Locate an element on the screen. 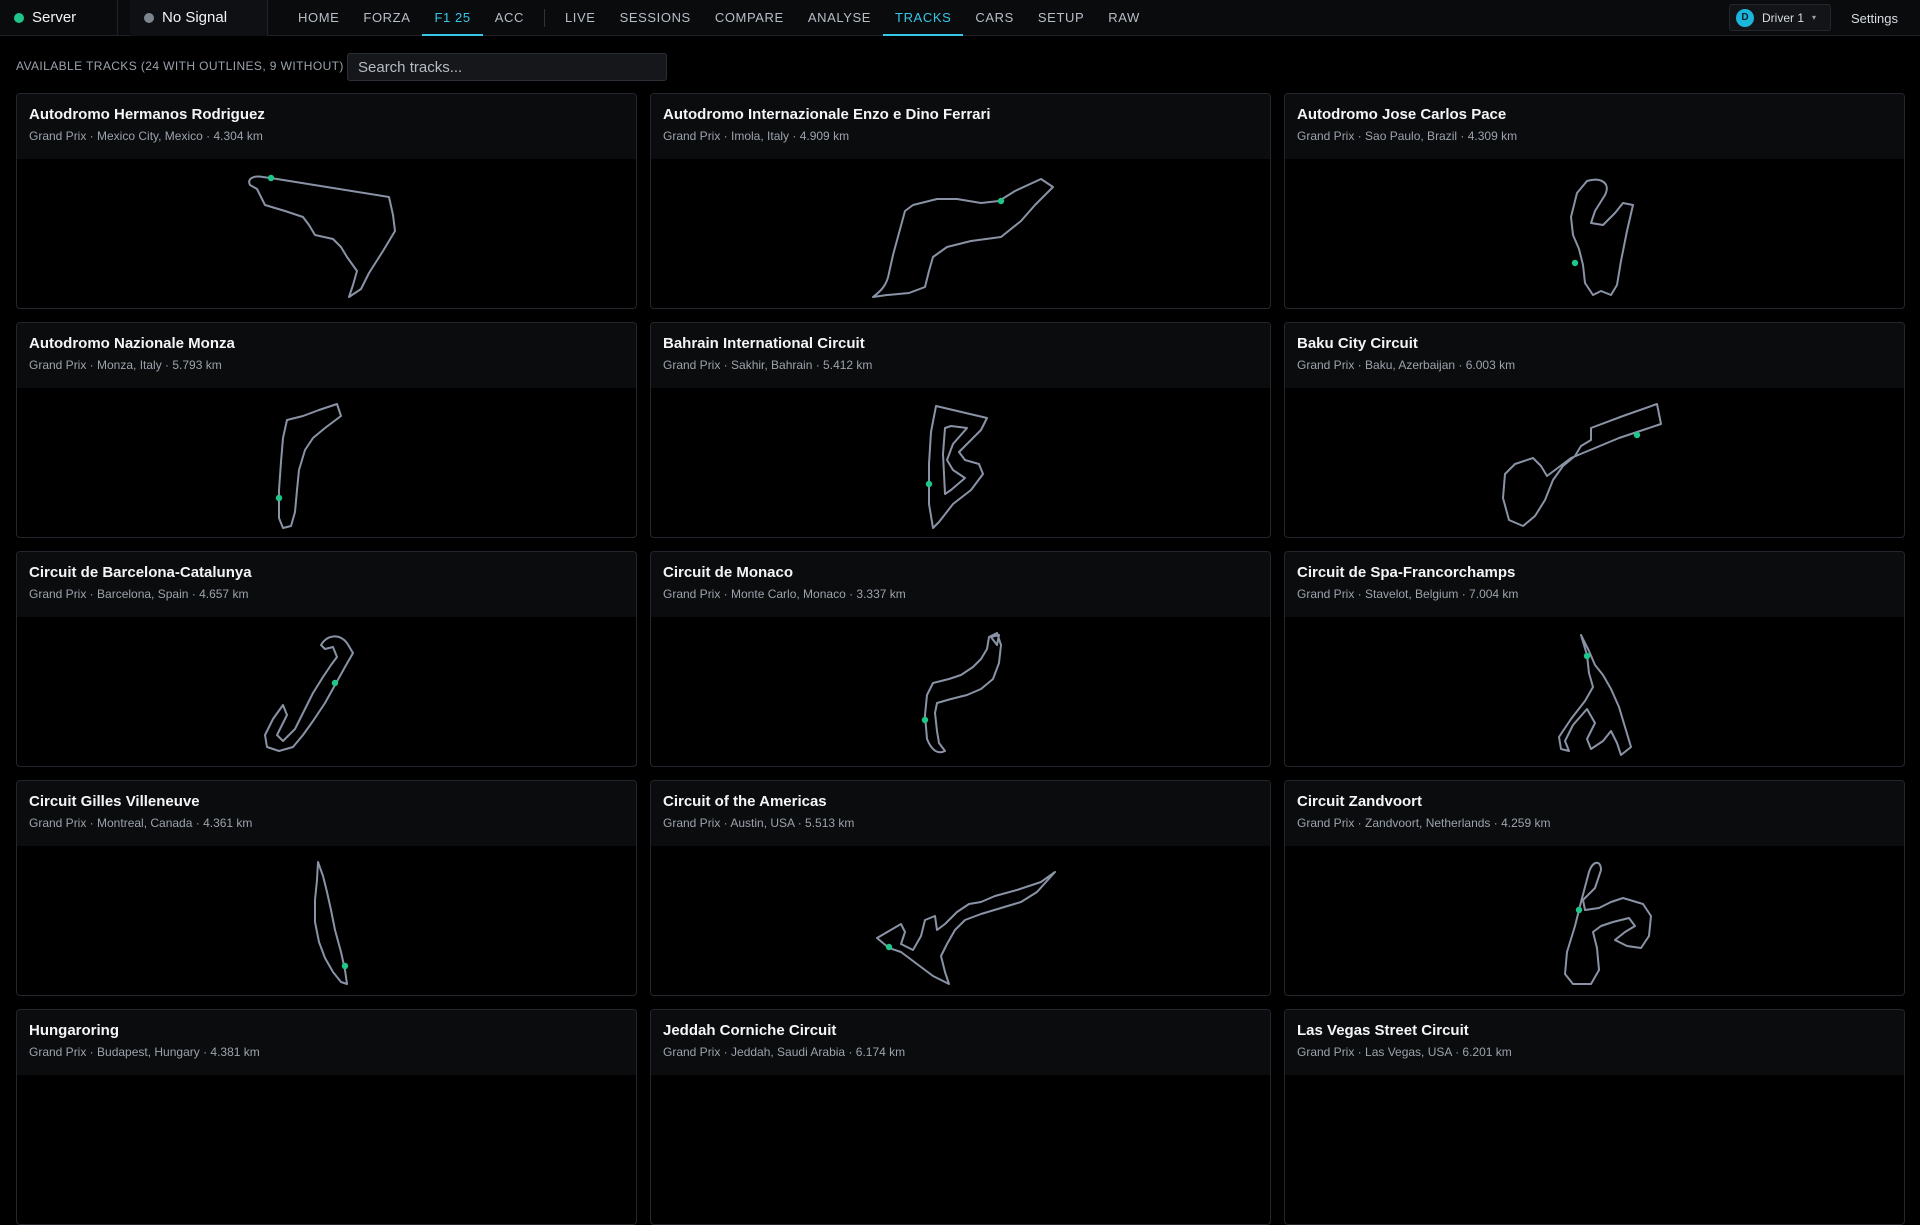  track-outline-montreal is located at coordinates (330, 922).